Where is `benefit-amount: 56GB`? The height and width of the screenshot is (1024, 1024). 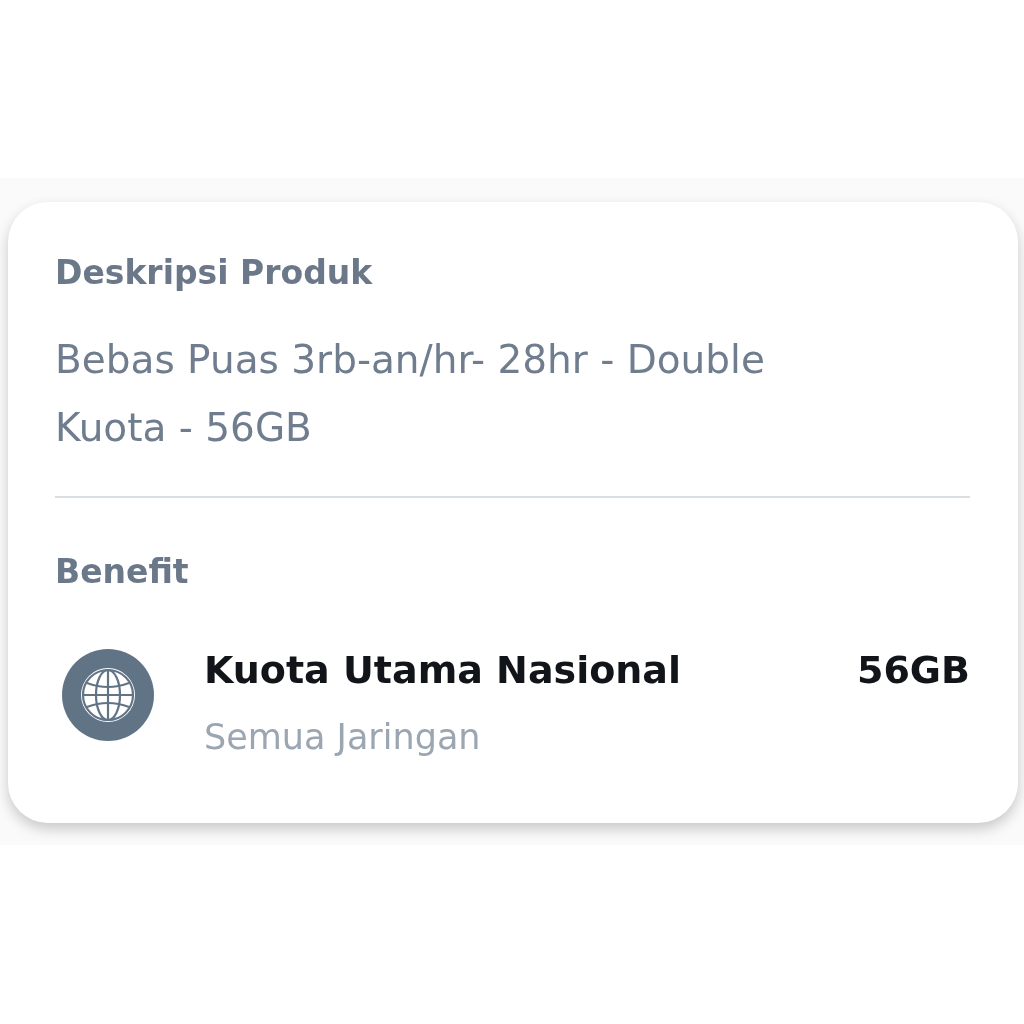 benefit-amount: 56GB is located at coordinates (913, 670).